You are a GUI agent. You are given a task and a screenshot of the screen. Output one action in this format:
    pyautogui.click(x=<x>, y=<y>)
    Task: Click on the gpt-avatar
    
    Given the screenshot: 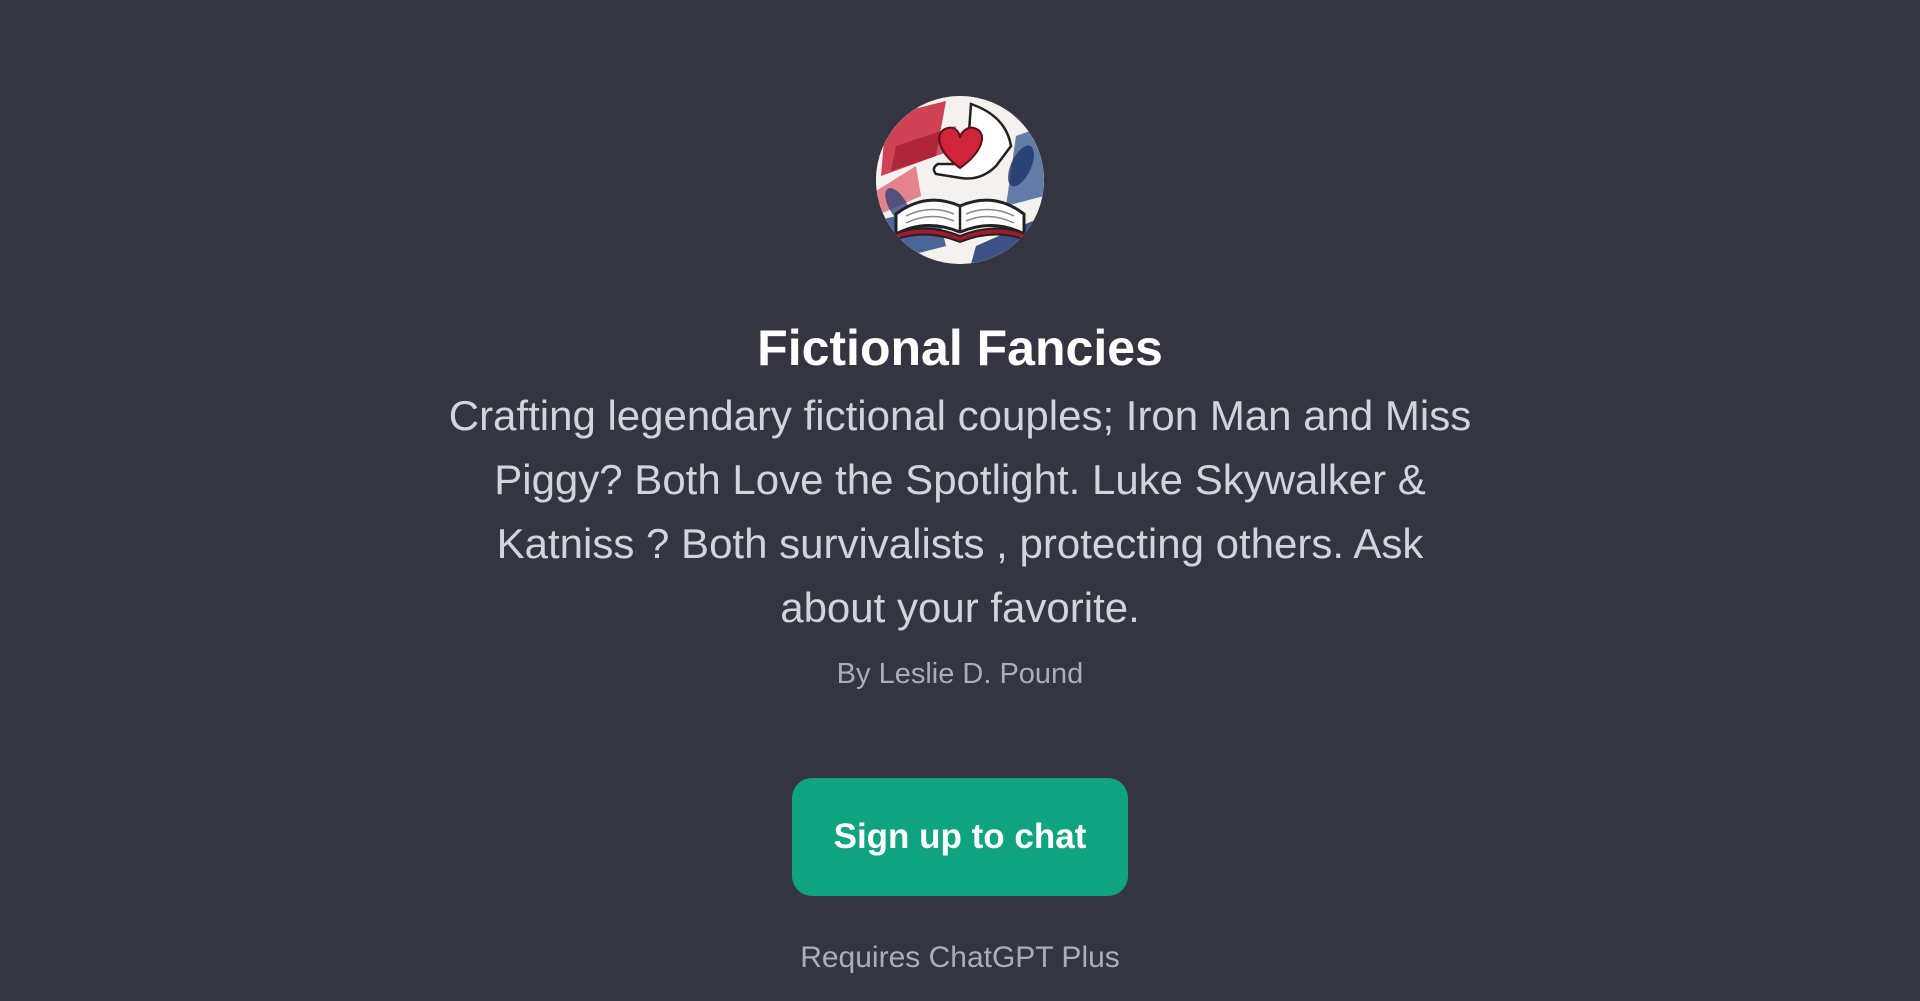 What is the action you would take?
    pyautogui.click(x=960, y=180)
    